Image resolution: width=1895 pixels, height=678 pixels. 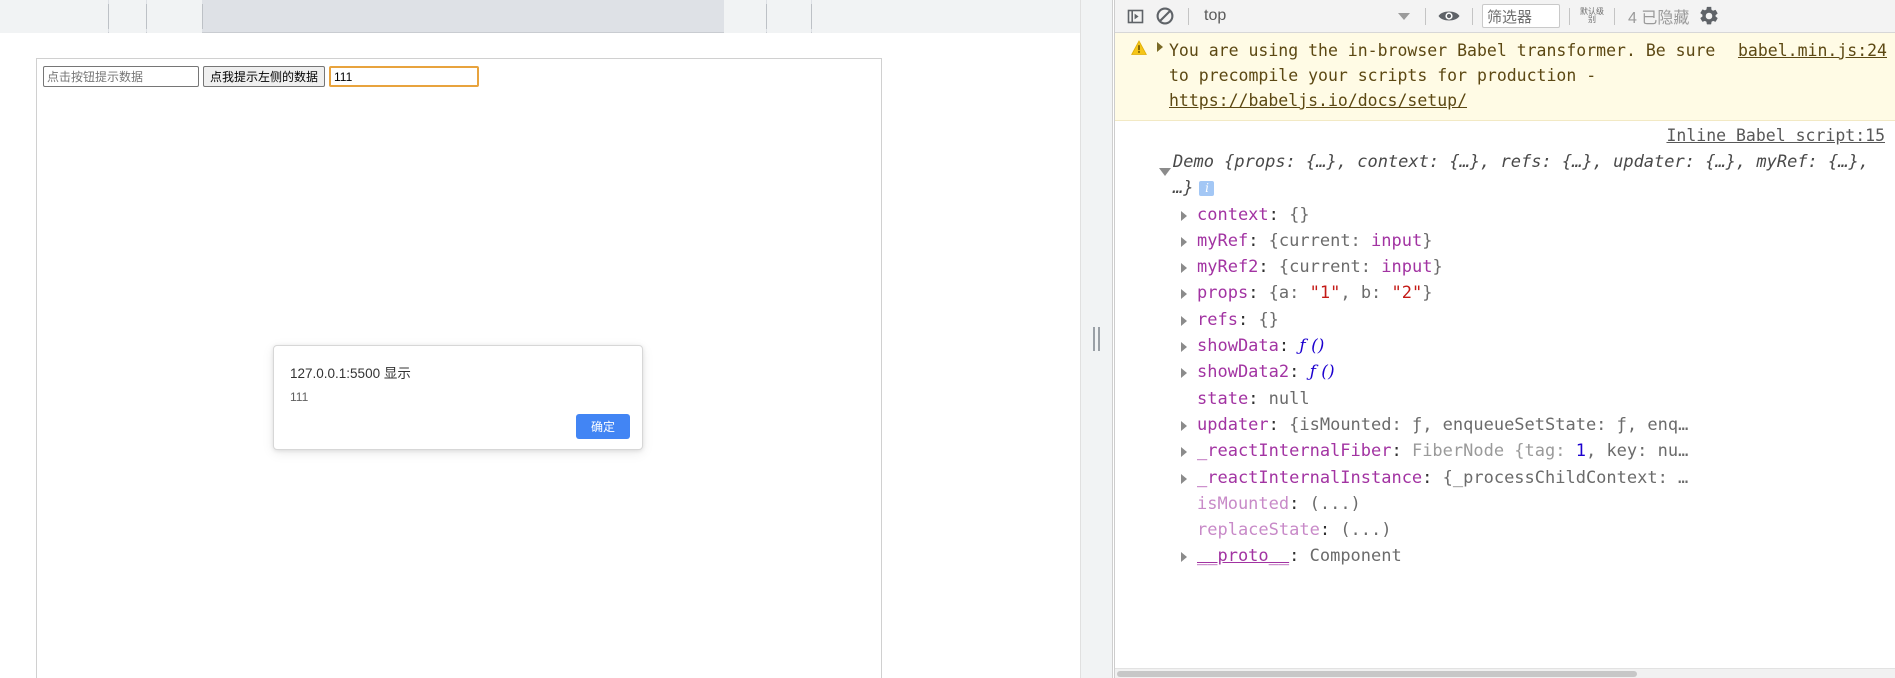 I want to click on chevron-down-icon, so click(x=1404, y=16).